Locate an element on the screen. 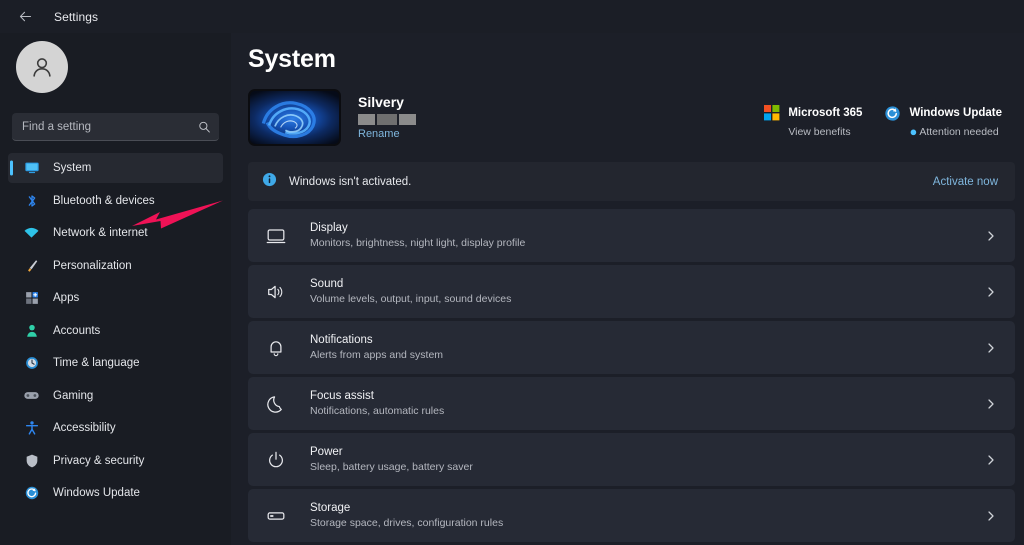 The image size is (1024, 545). info-icon is located at coordinates (269, 182).